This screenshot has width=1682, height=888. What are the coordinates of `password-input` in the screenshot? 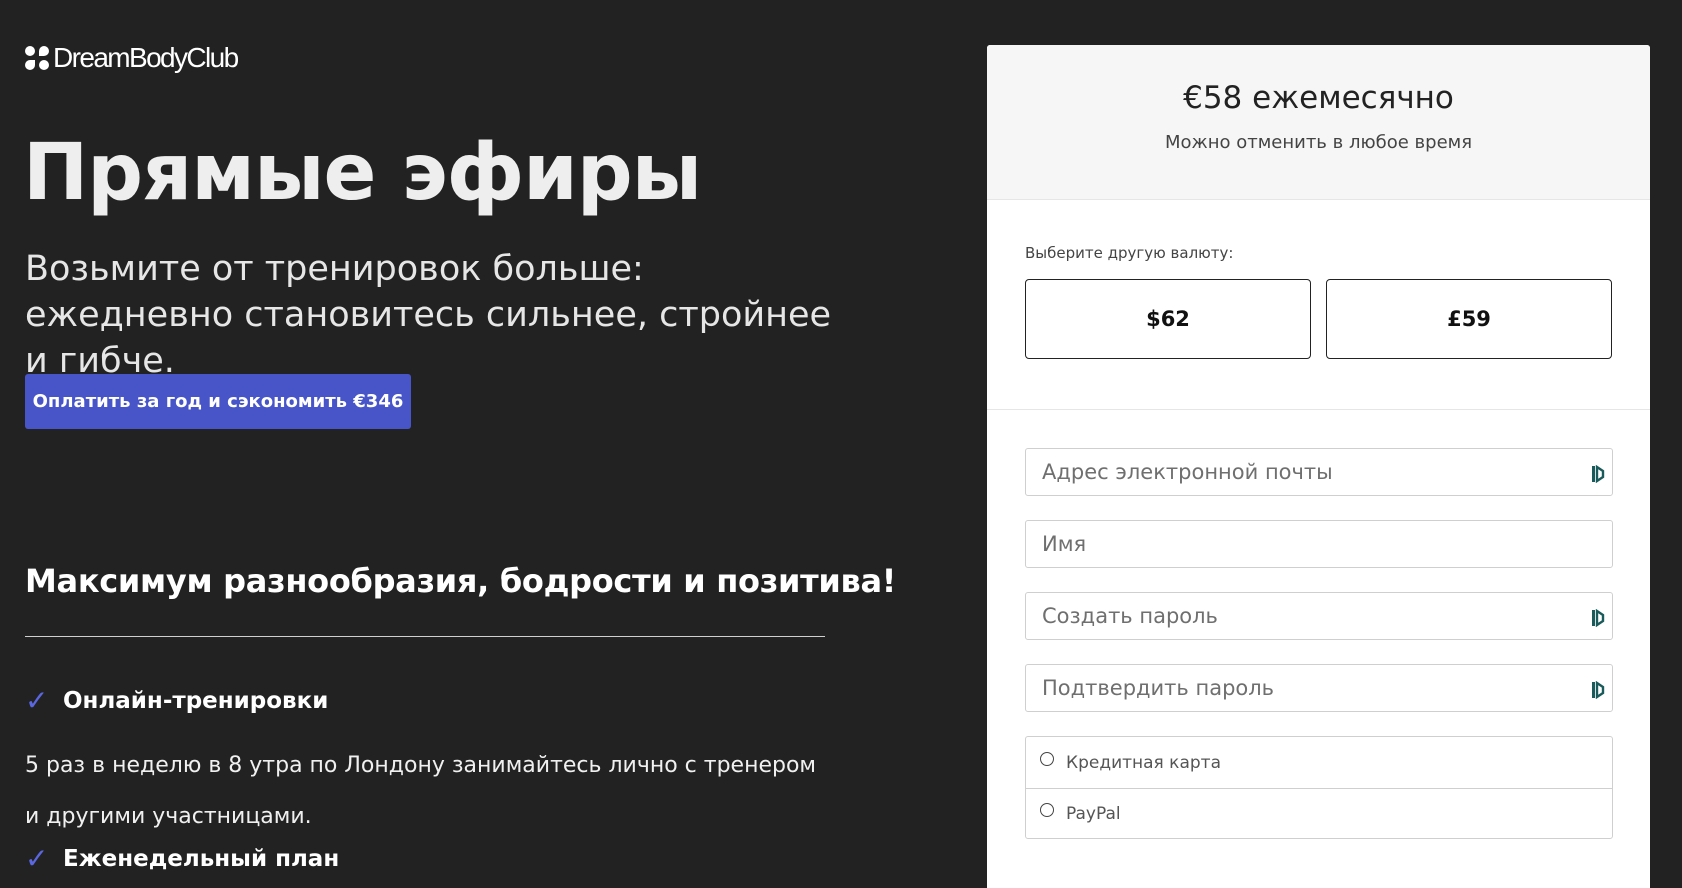 It's located at (1319, 616).